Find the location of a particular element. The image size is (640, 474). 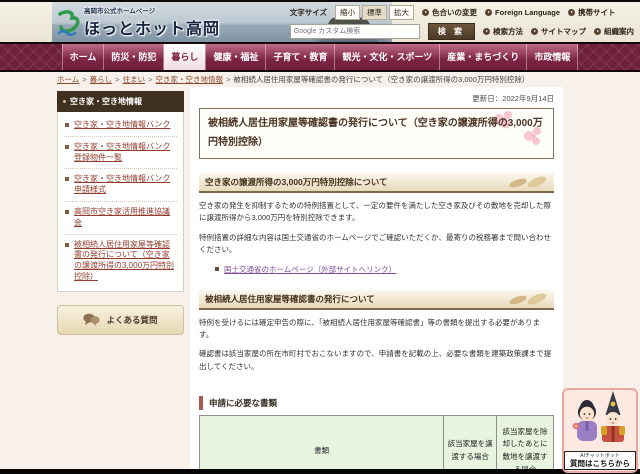

chatbot-label: AIチャットボット 質問はこちらから is located at coordinates (600, 460).